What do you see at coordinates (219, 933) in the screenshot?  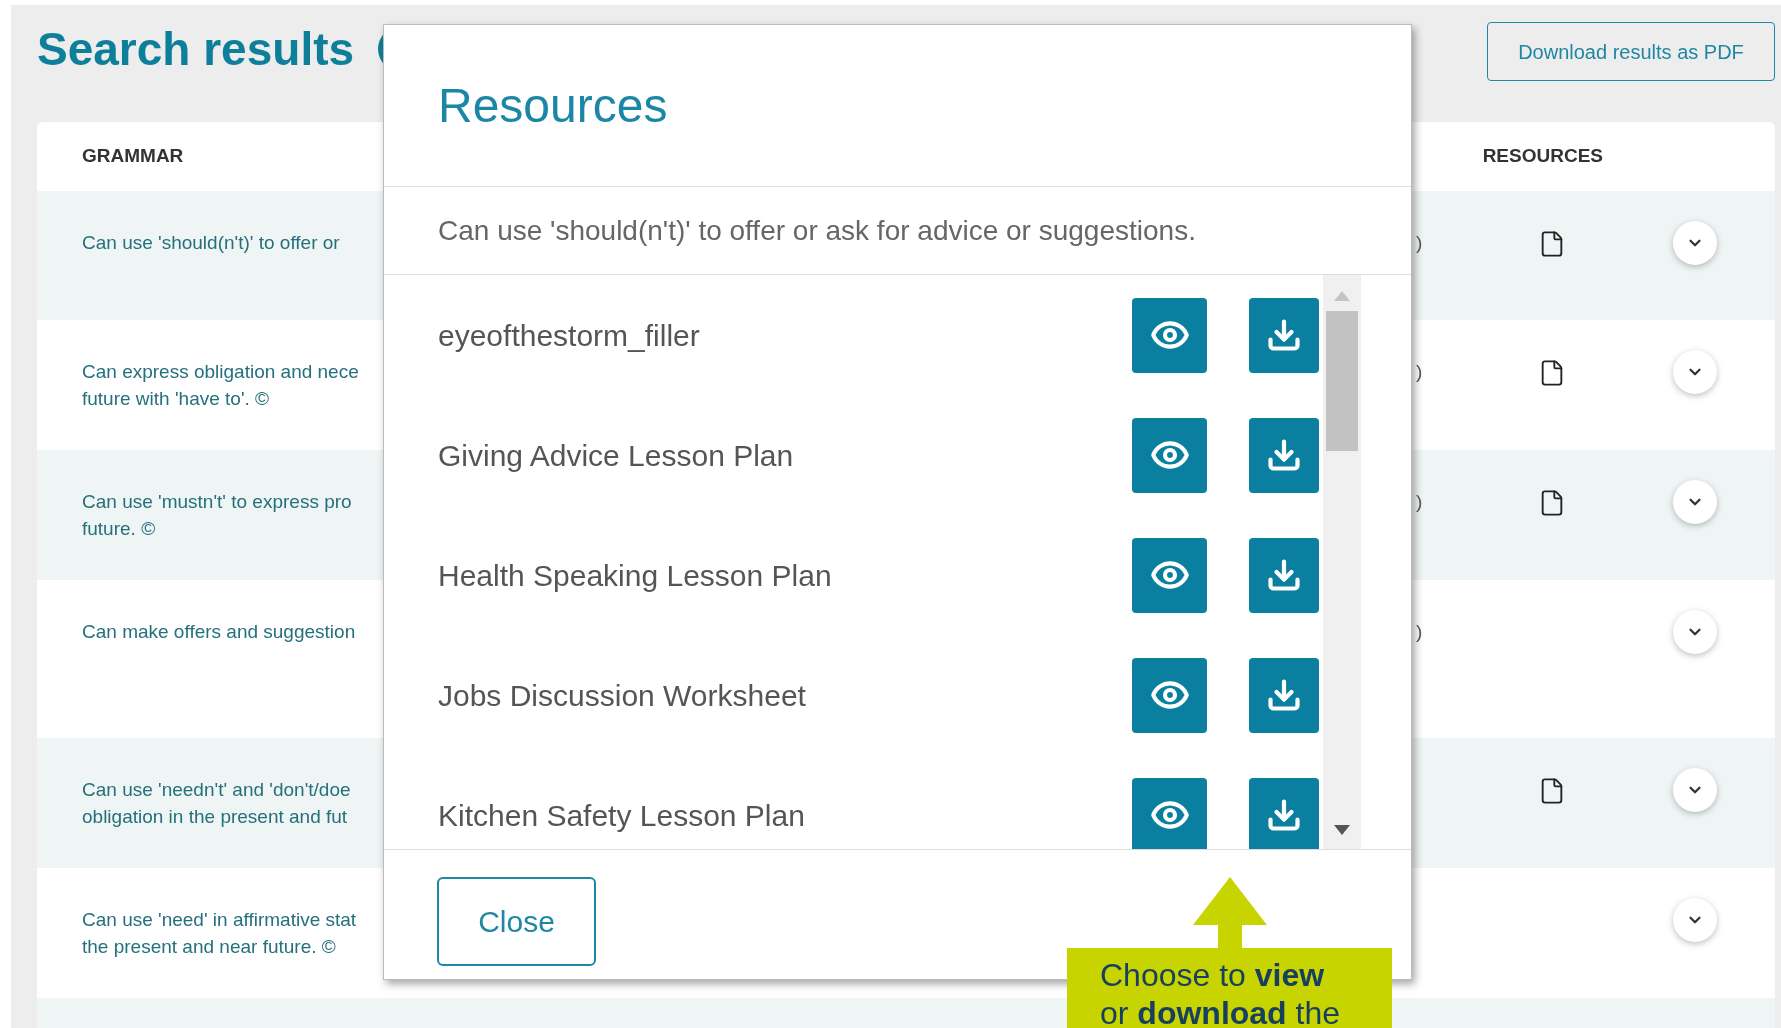 I see `table-cell-text: Can use 'need' in affirmative stat the present and near future. ©` at bounding box center [219, 933].